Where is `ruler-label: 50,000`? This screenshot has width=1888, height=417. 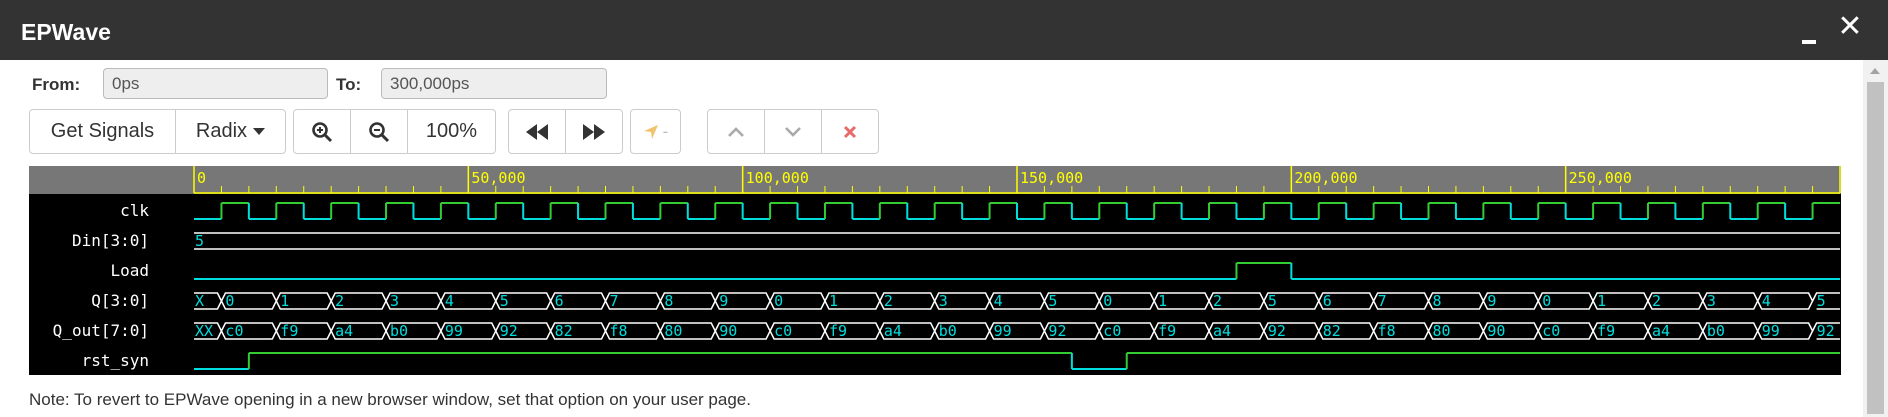 ruler-label: 50,000 is located at coordinates (498, 178).